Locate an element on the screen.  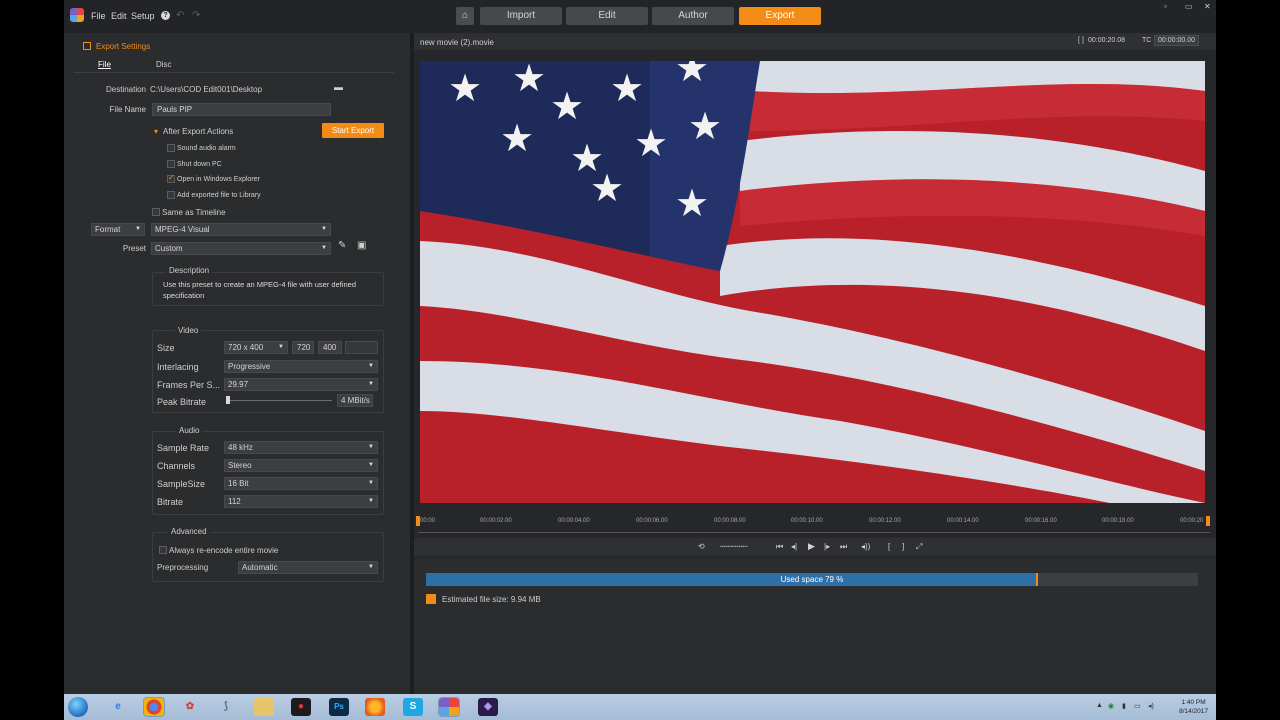
tab-edit: Edit is located at coordinates (607, 16).